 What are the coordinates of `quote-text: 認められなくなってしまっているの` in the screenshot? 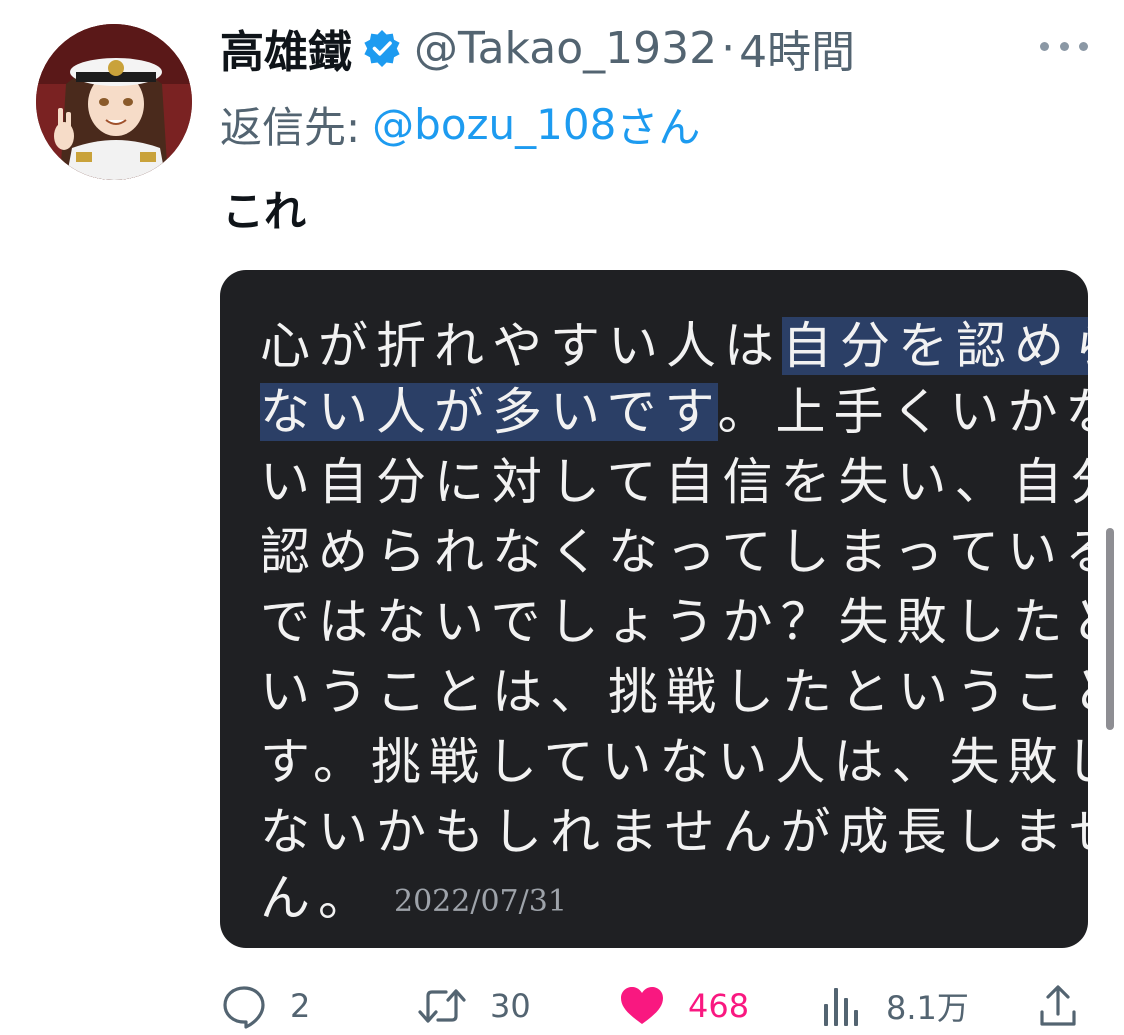 It's located at (674, 552).